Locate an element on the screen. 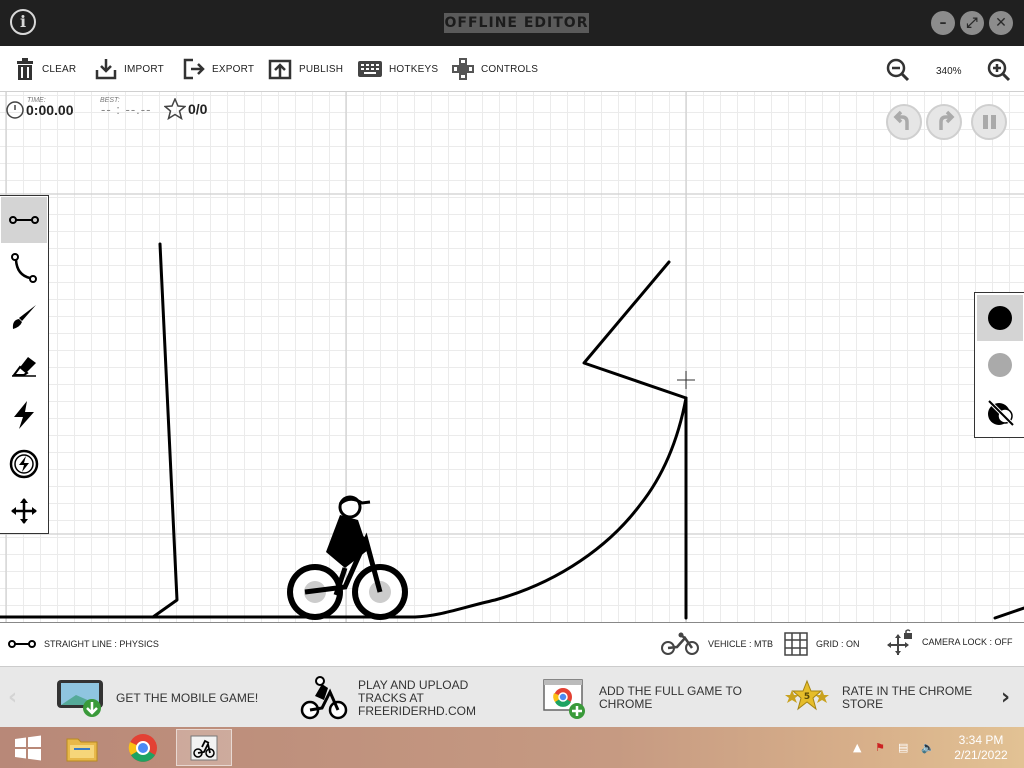 This screenshot has width=1024, height=768. import-icon is located at coordinates (106, 69).